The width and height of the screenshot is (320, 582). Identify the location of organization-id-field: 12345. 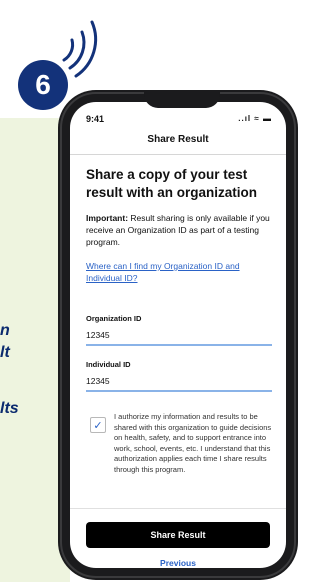
(98, 335).